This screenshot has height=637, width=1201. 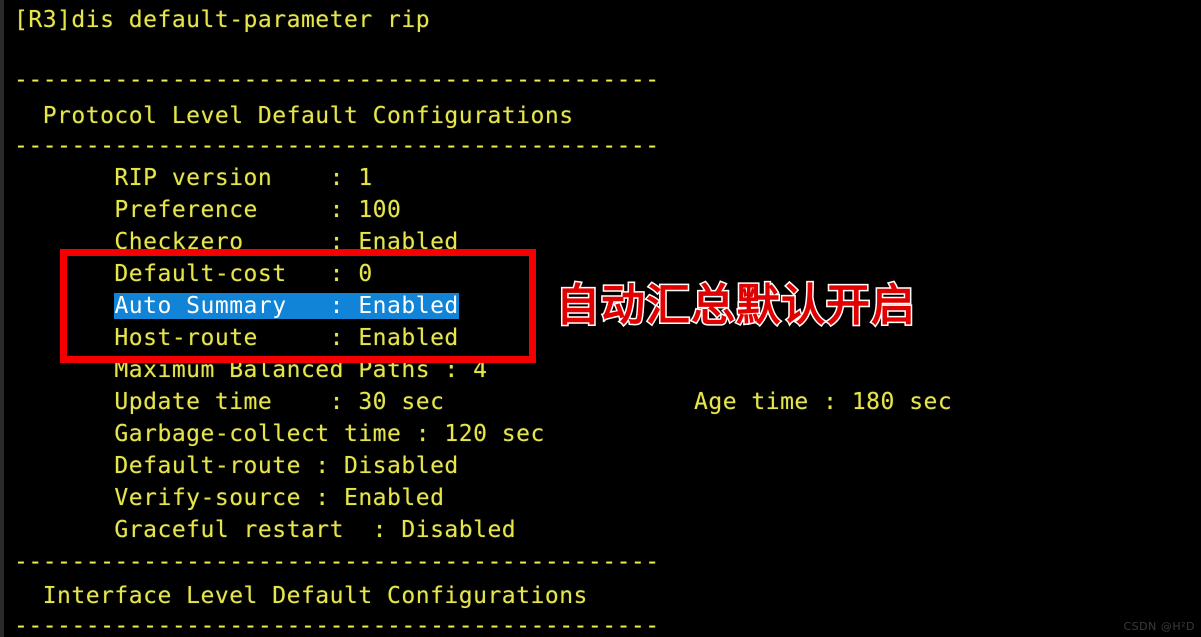 What do you see at coordinates (236, 242) in the screenshot?
I see `row-checkzero: Checkzero : Enabled` at bounding box center [236, 242].